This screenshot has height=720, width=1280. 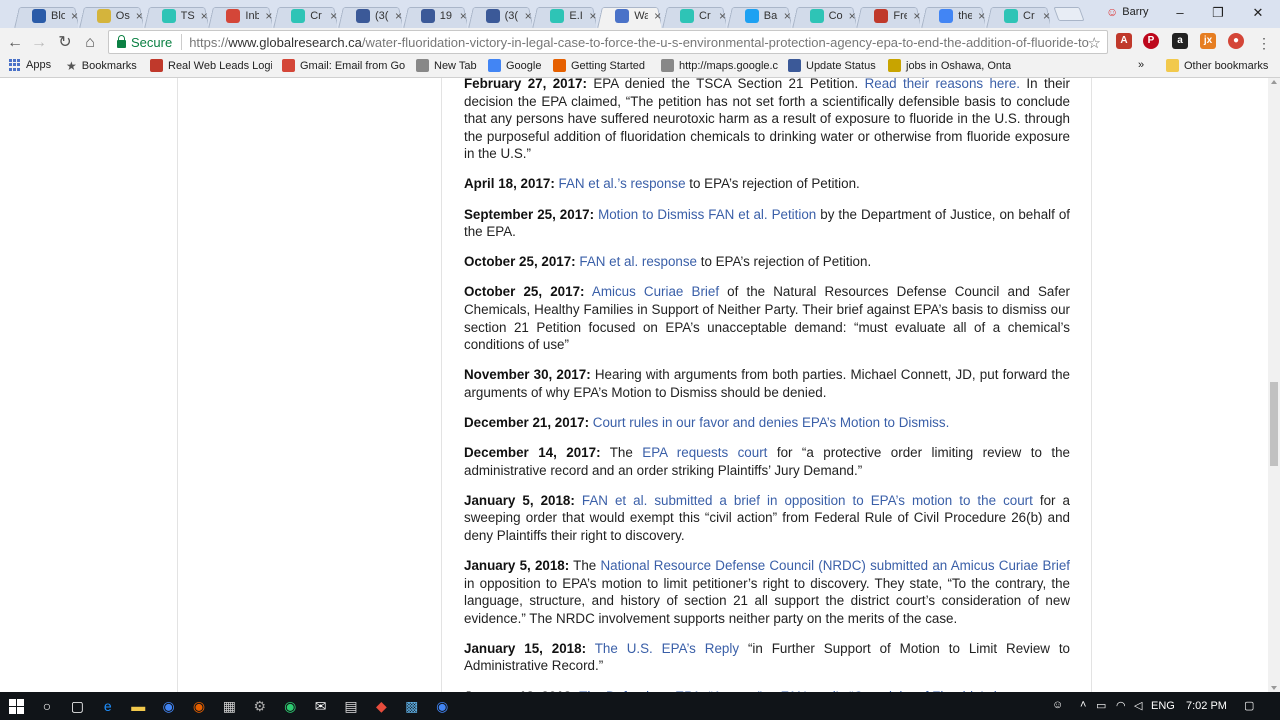 What do you see at coordinates (564, 15) in the screenshot?
I see `tab-8: E.I ×` at bounding box center [564, 15].